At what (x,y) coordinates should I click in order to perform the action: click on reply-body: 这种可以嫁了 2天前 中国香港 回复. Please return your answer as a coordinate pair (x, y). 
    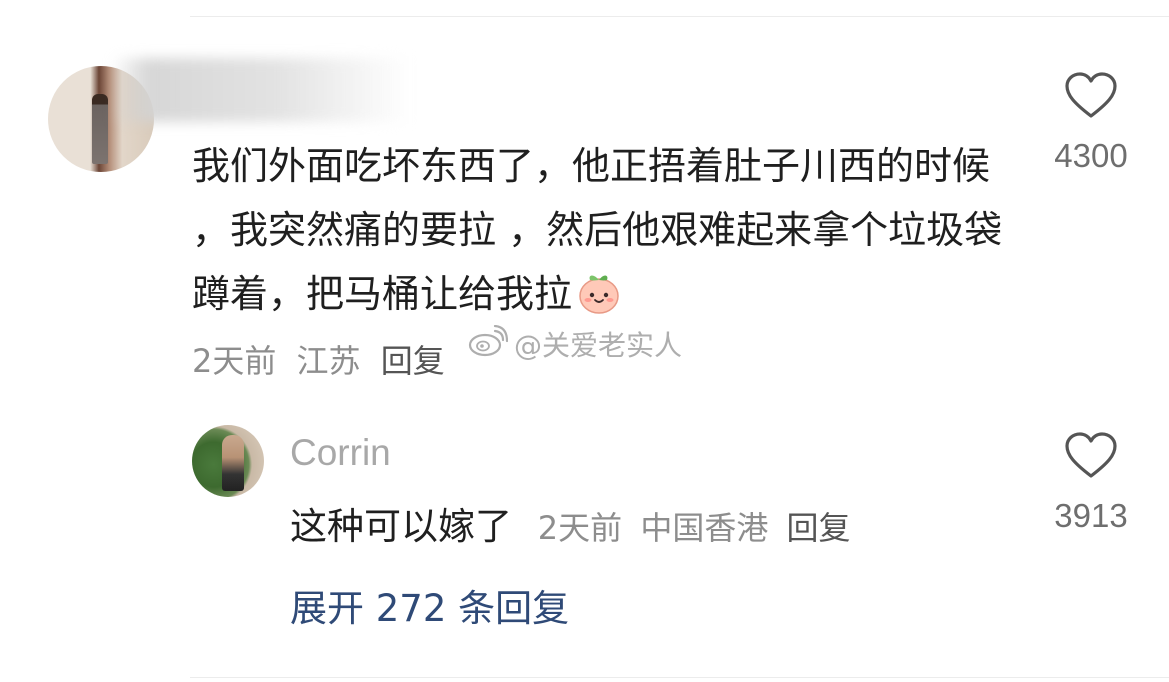
    Looking at the image, I should click on (574, 523).